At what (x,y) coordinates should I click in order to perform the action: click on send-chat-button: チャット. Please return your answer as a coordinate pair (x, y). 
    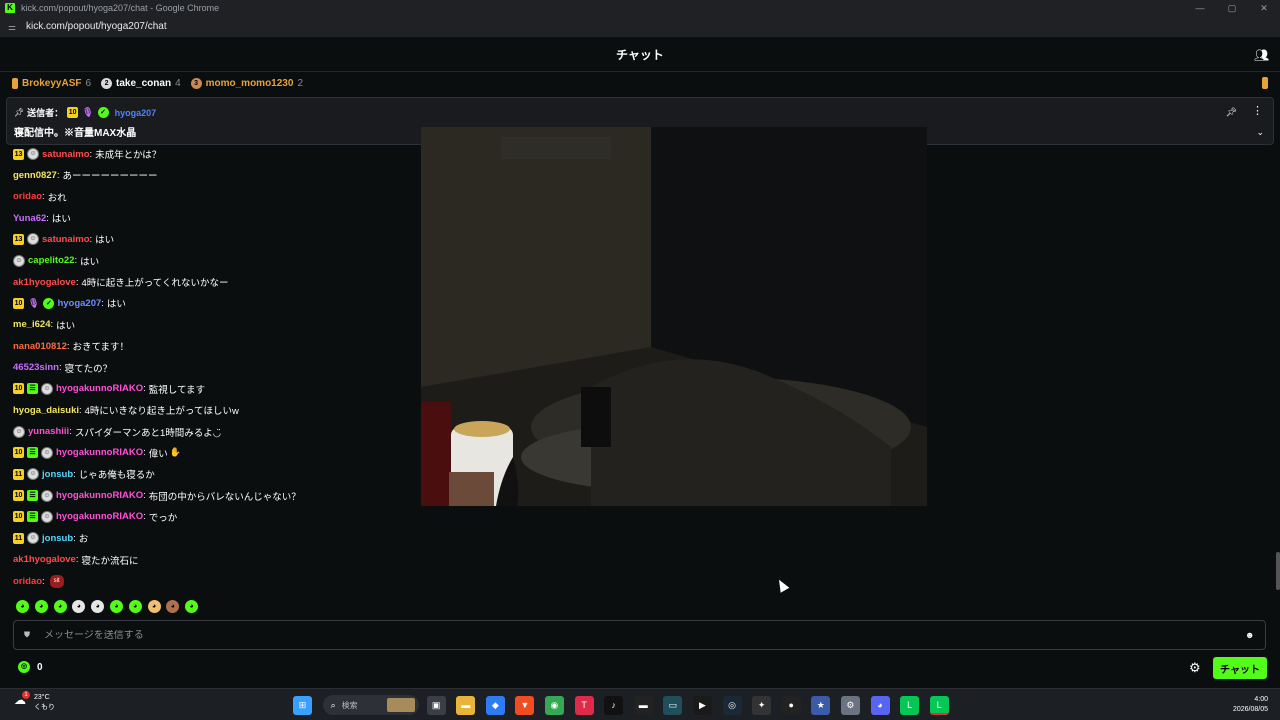
    Looking at the image, I should click on (1240, 668).